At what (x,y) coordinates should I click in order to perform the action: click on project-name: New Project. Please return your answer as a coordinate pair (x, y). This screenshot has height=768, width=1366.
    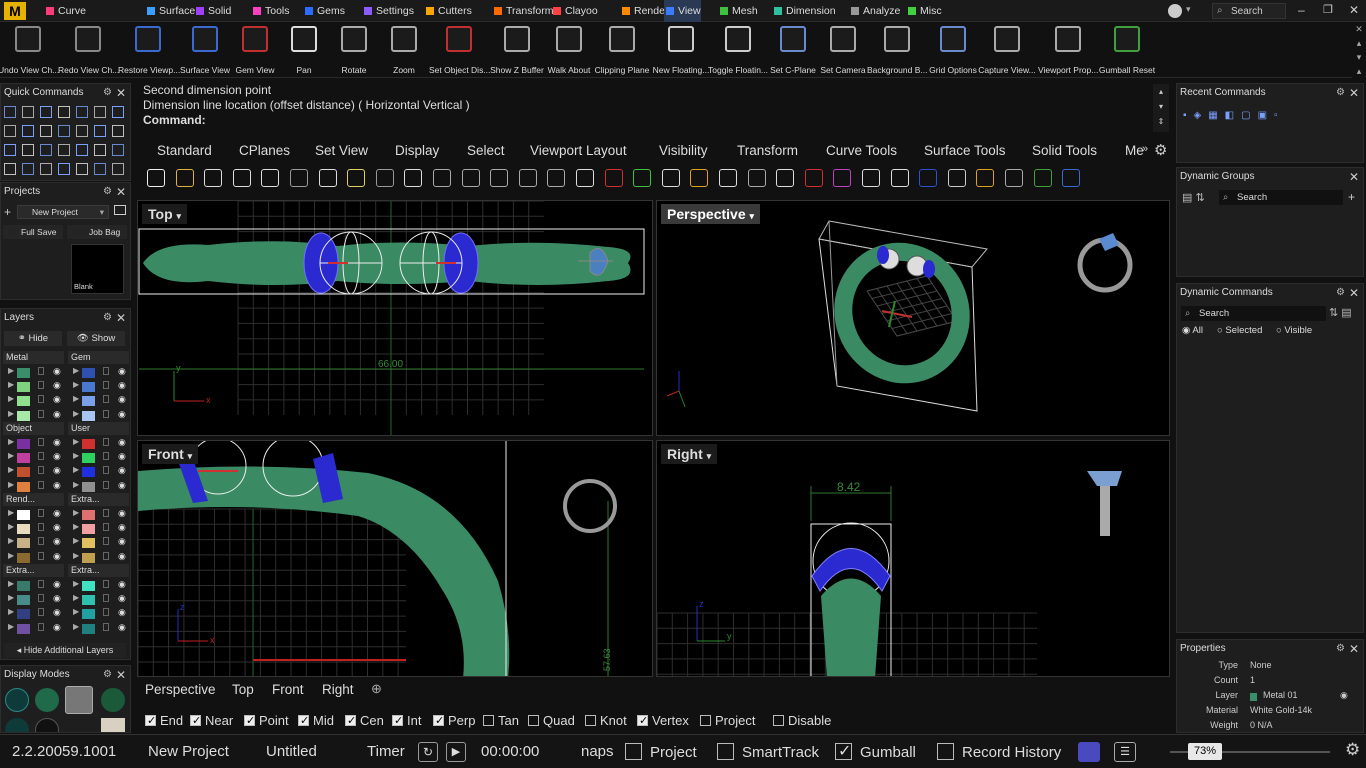
    Looking at the image, I should click on (188, 751).